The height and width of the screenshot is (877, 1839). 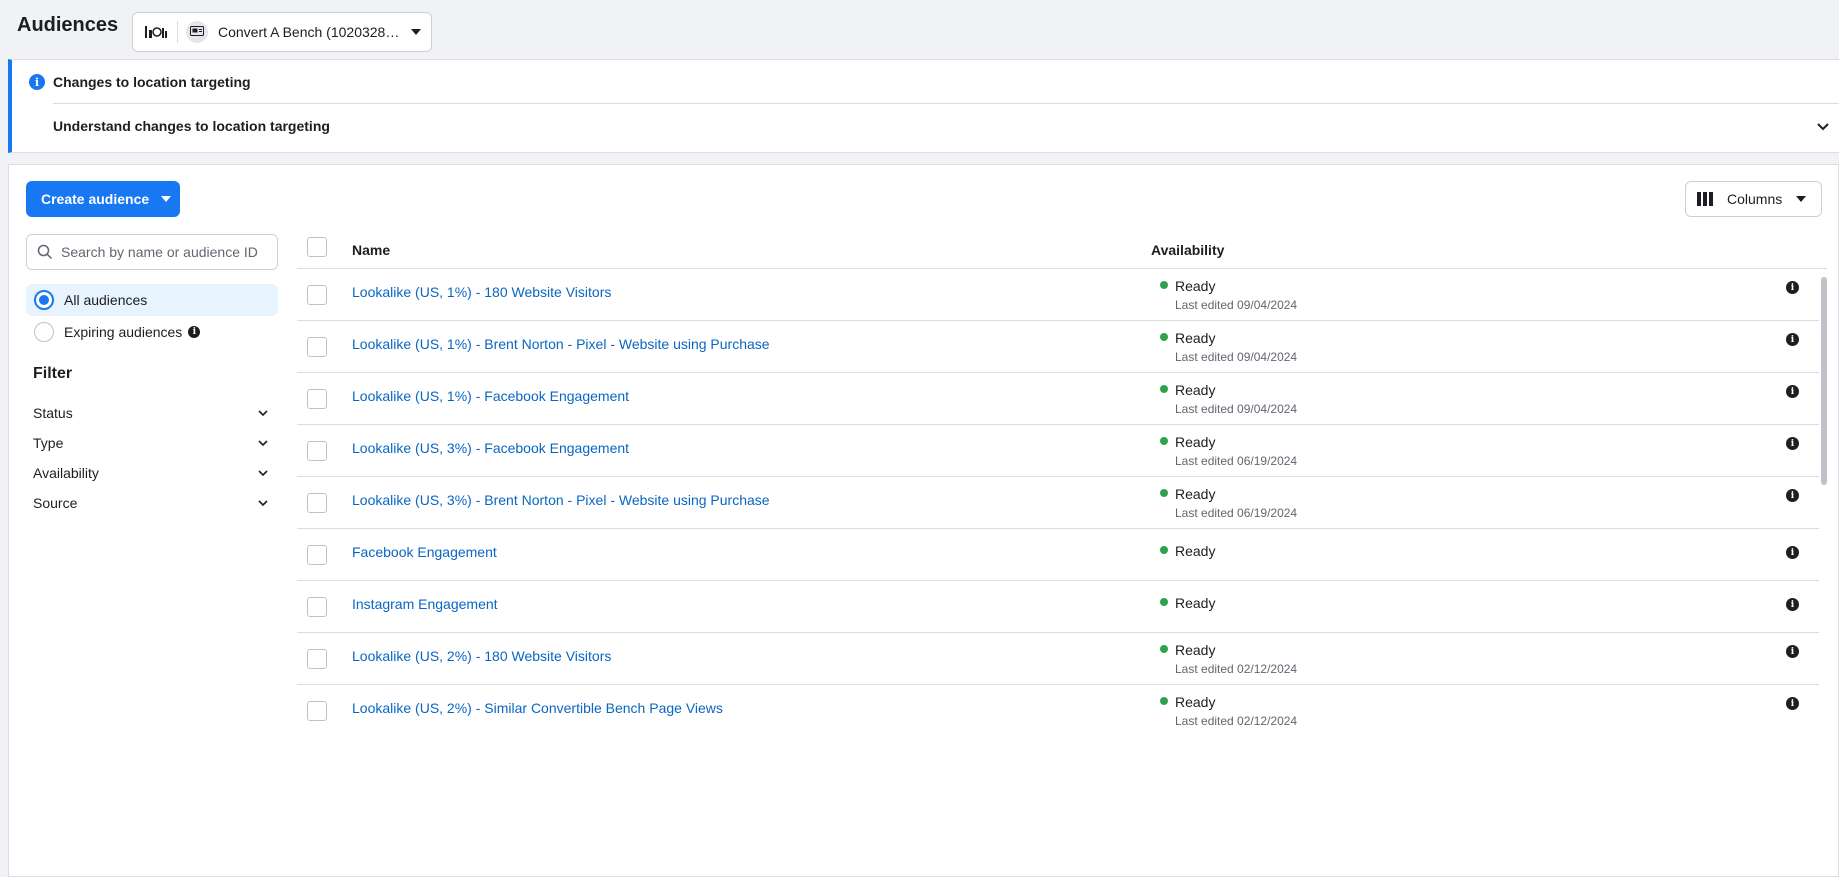 I want to click on column-header-availability: Availability, so click(x=1187, y=250).